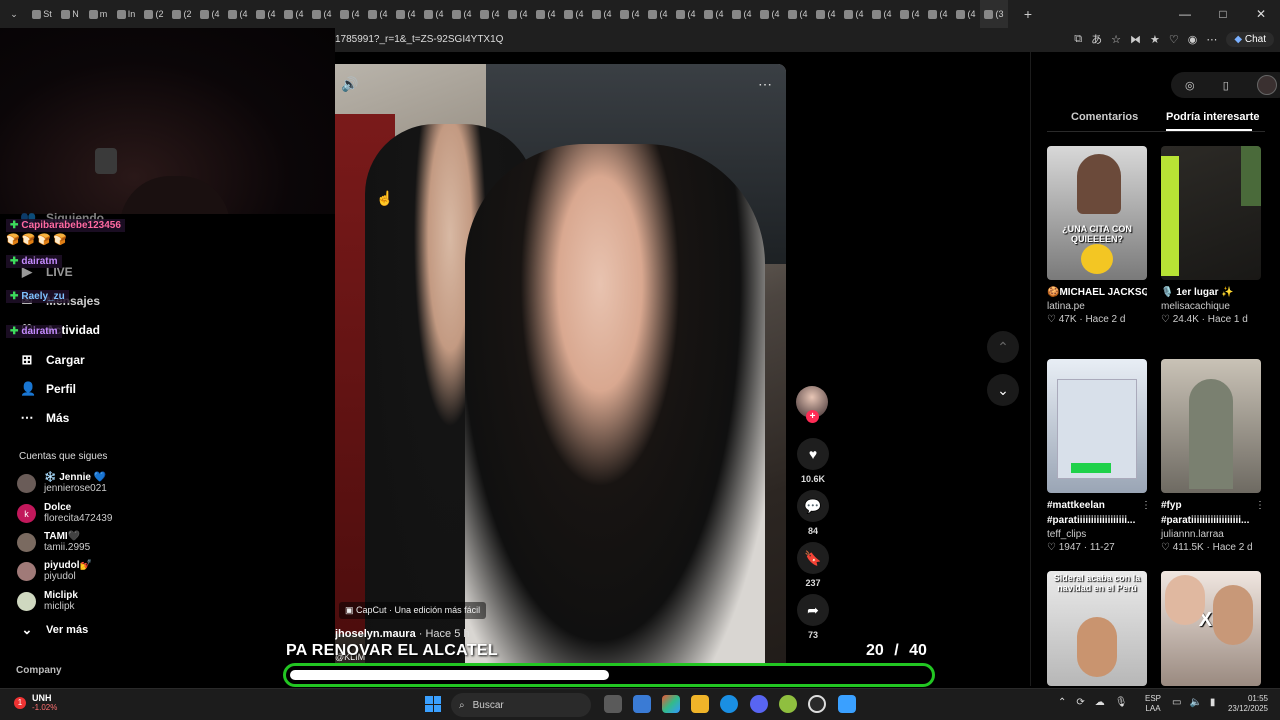  What do you see at coordinates (1185, 14) in the screenshot?
I see `minimize-button: —` at bounding box center [1185, 14].